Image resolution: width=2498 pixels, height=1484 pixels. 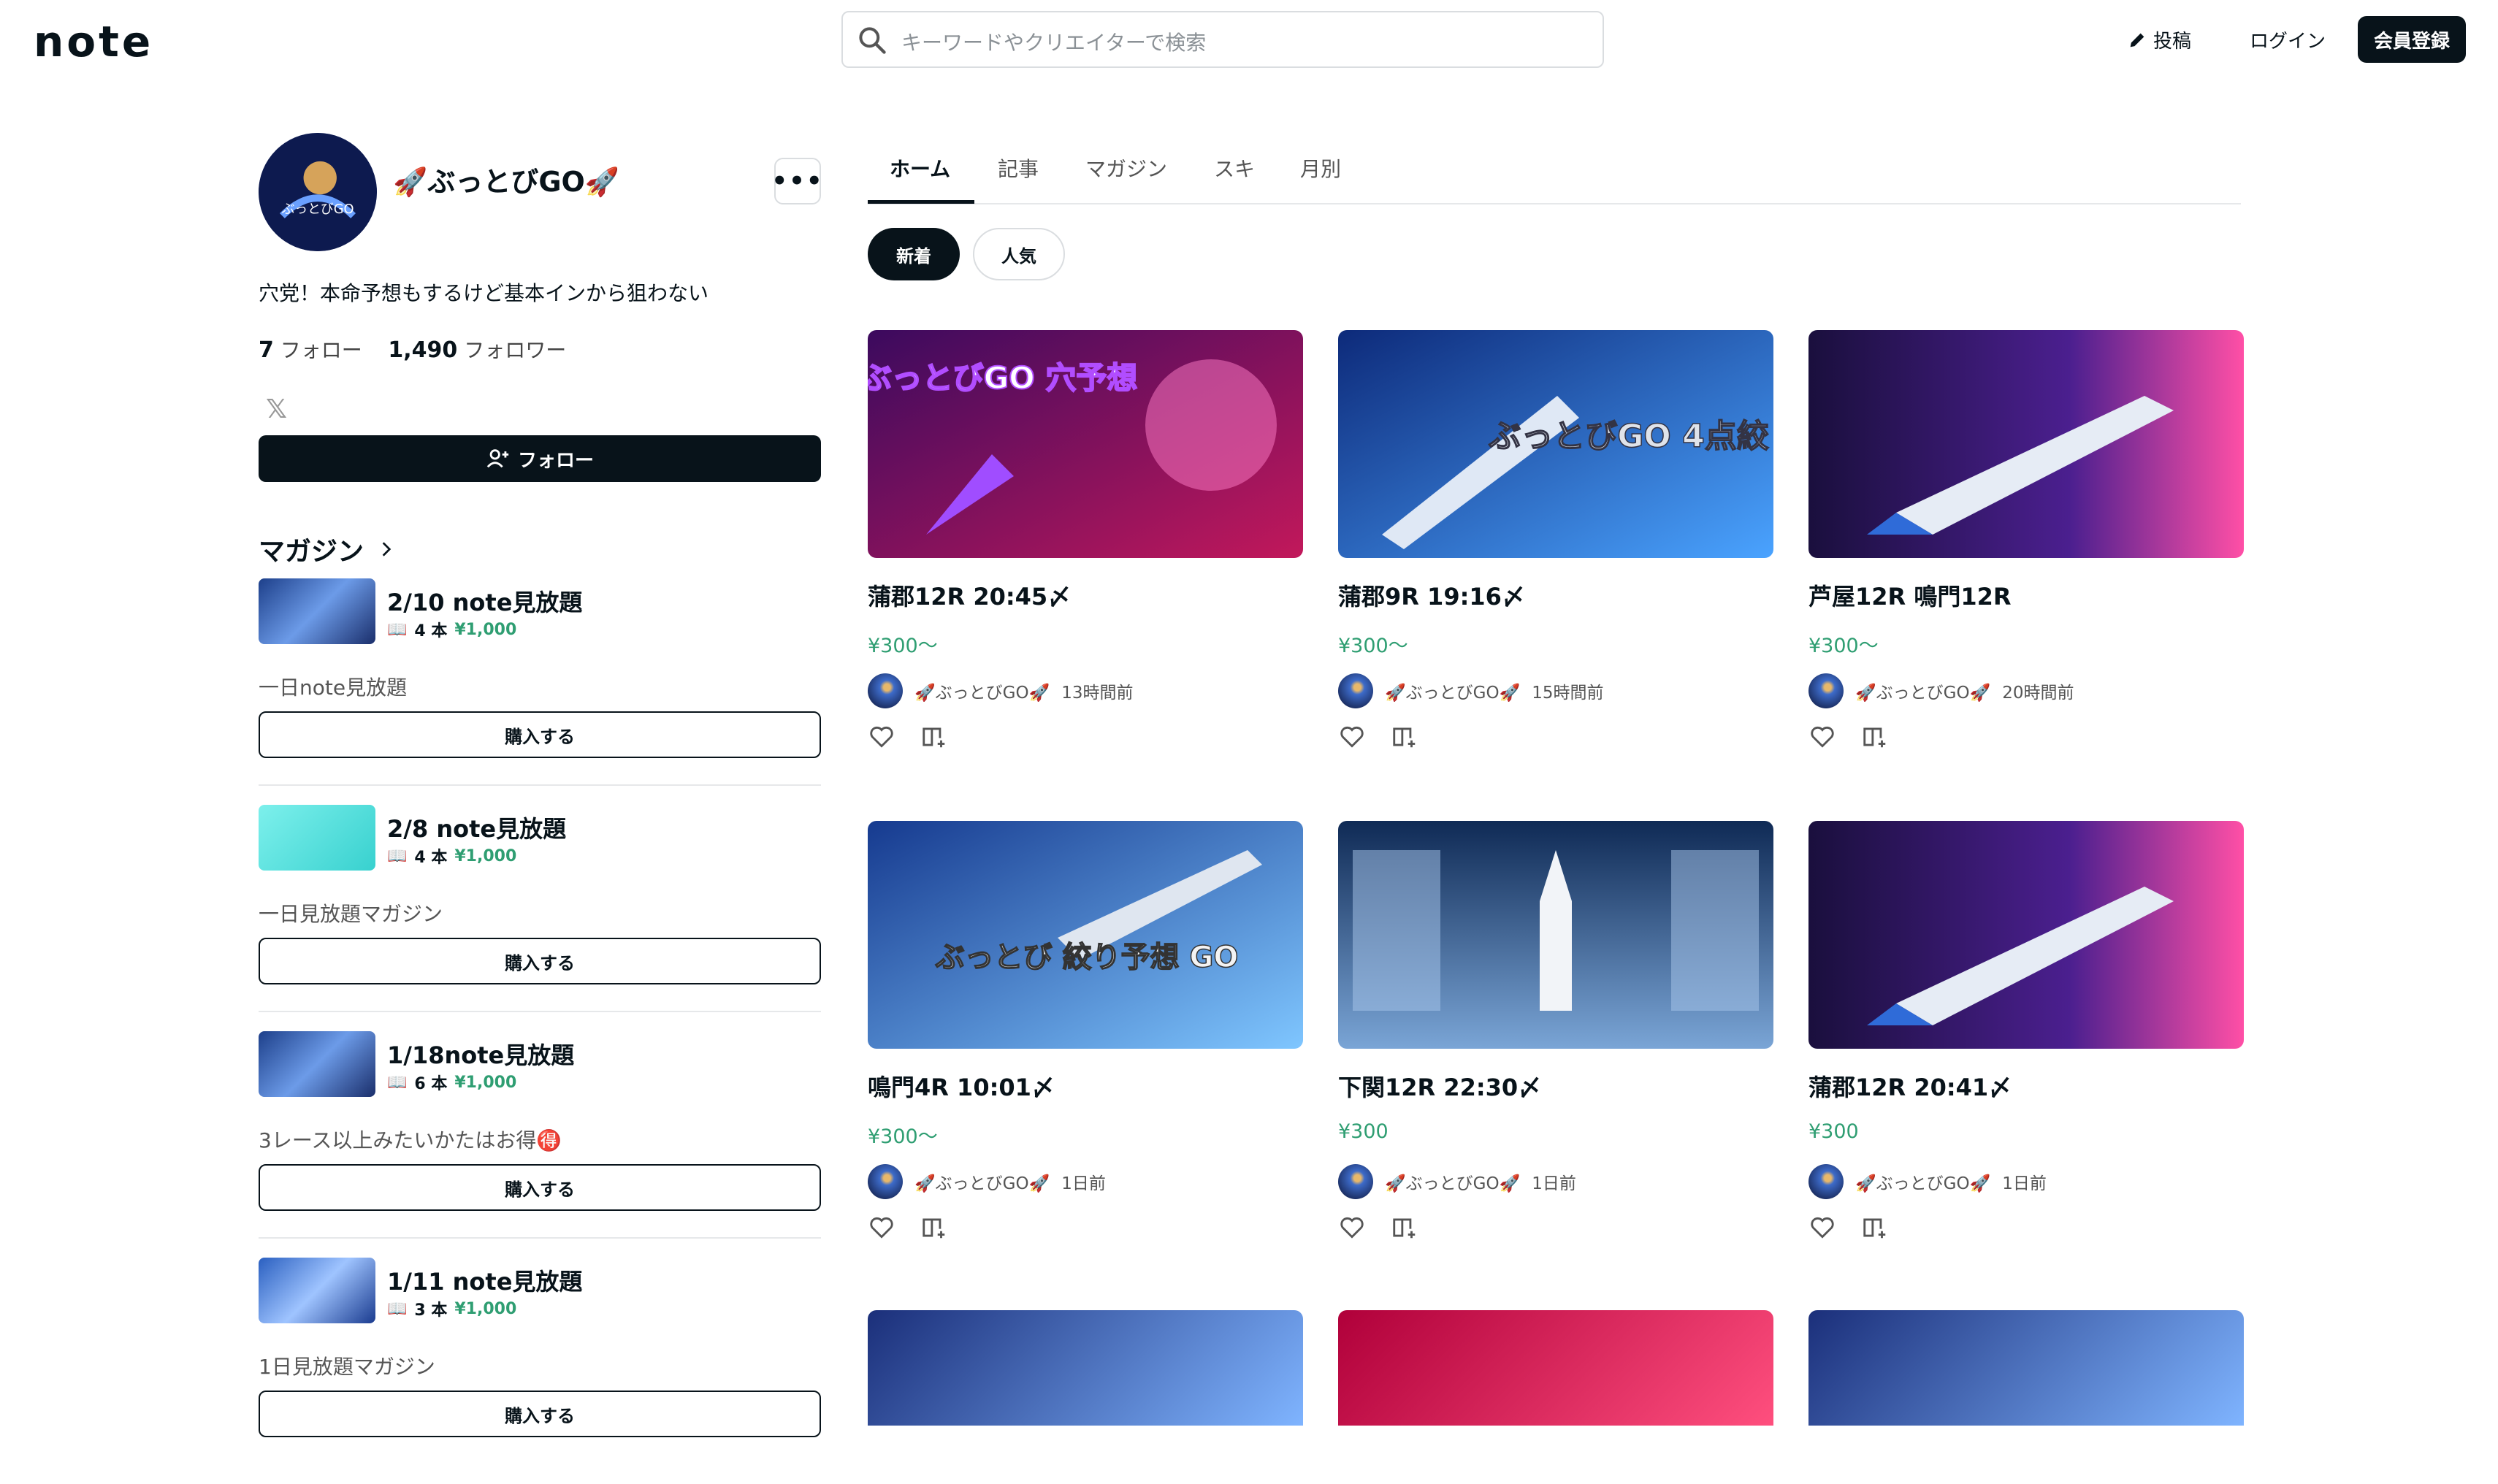 I want to click on note-logo: note, so click(x=93, y=42).